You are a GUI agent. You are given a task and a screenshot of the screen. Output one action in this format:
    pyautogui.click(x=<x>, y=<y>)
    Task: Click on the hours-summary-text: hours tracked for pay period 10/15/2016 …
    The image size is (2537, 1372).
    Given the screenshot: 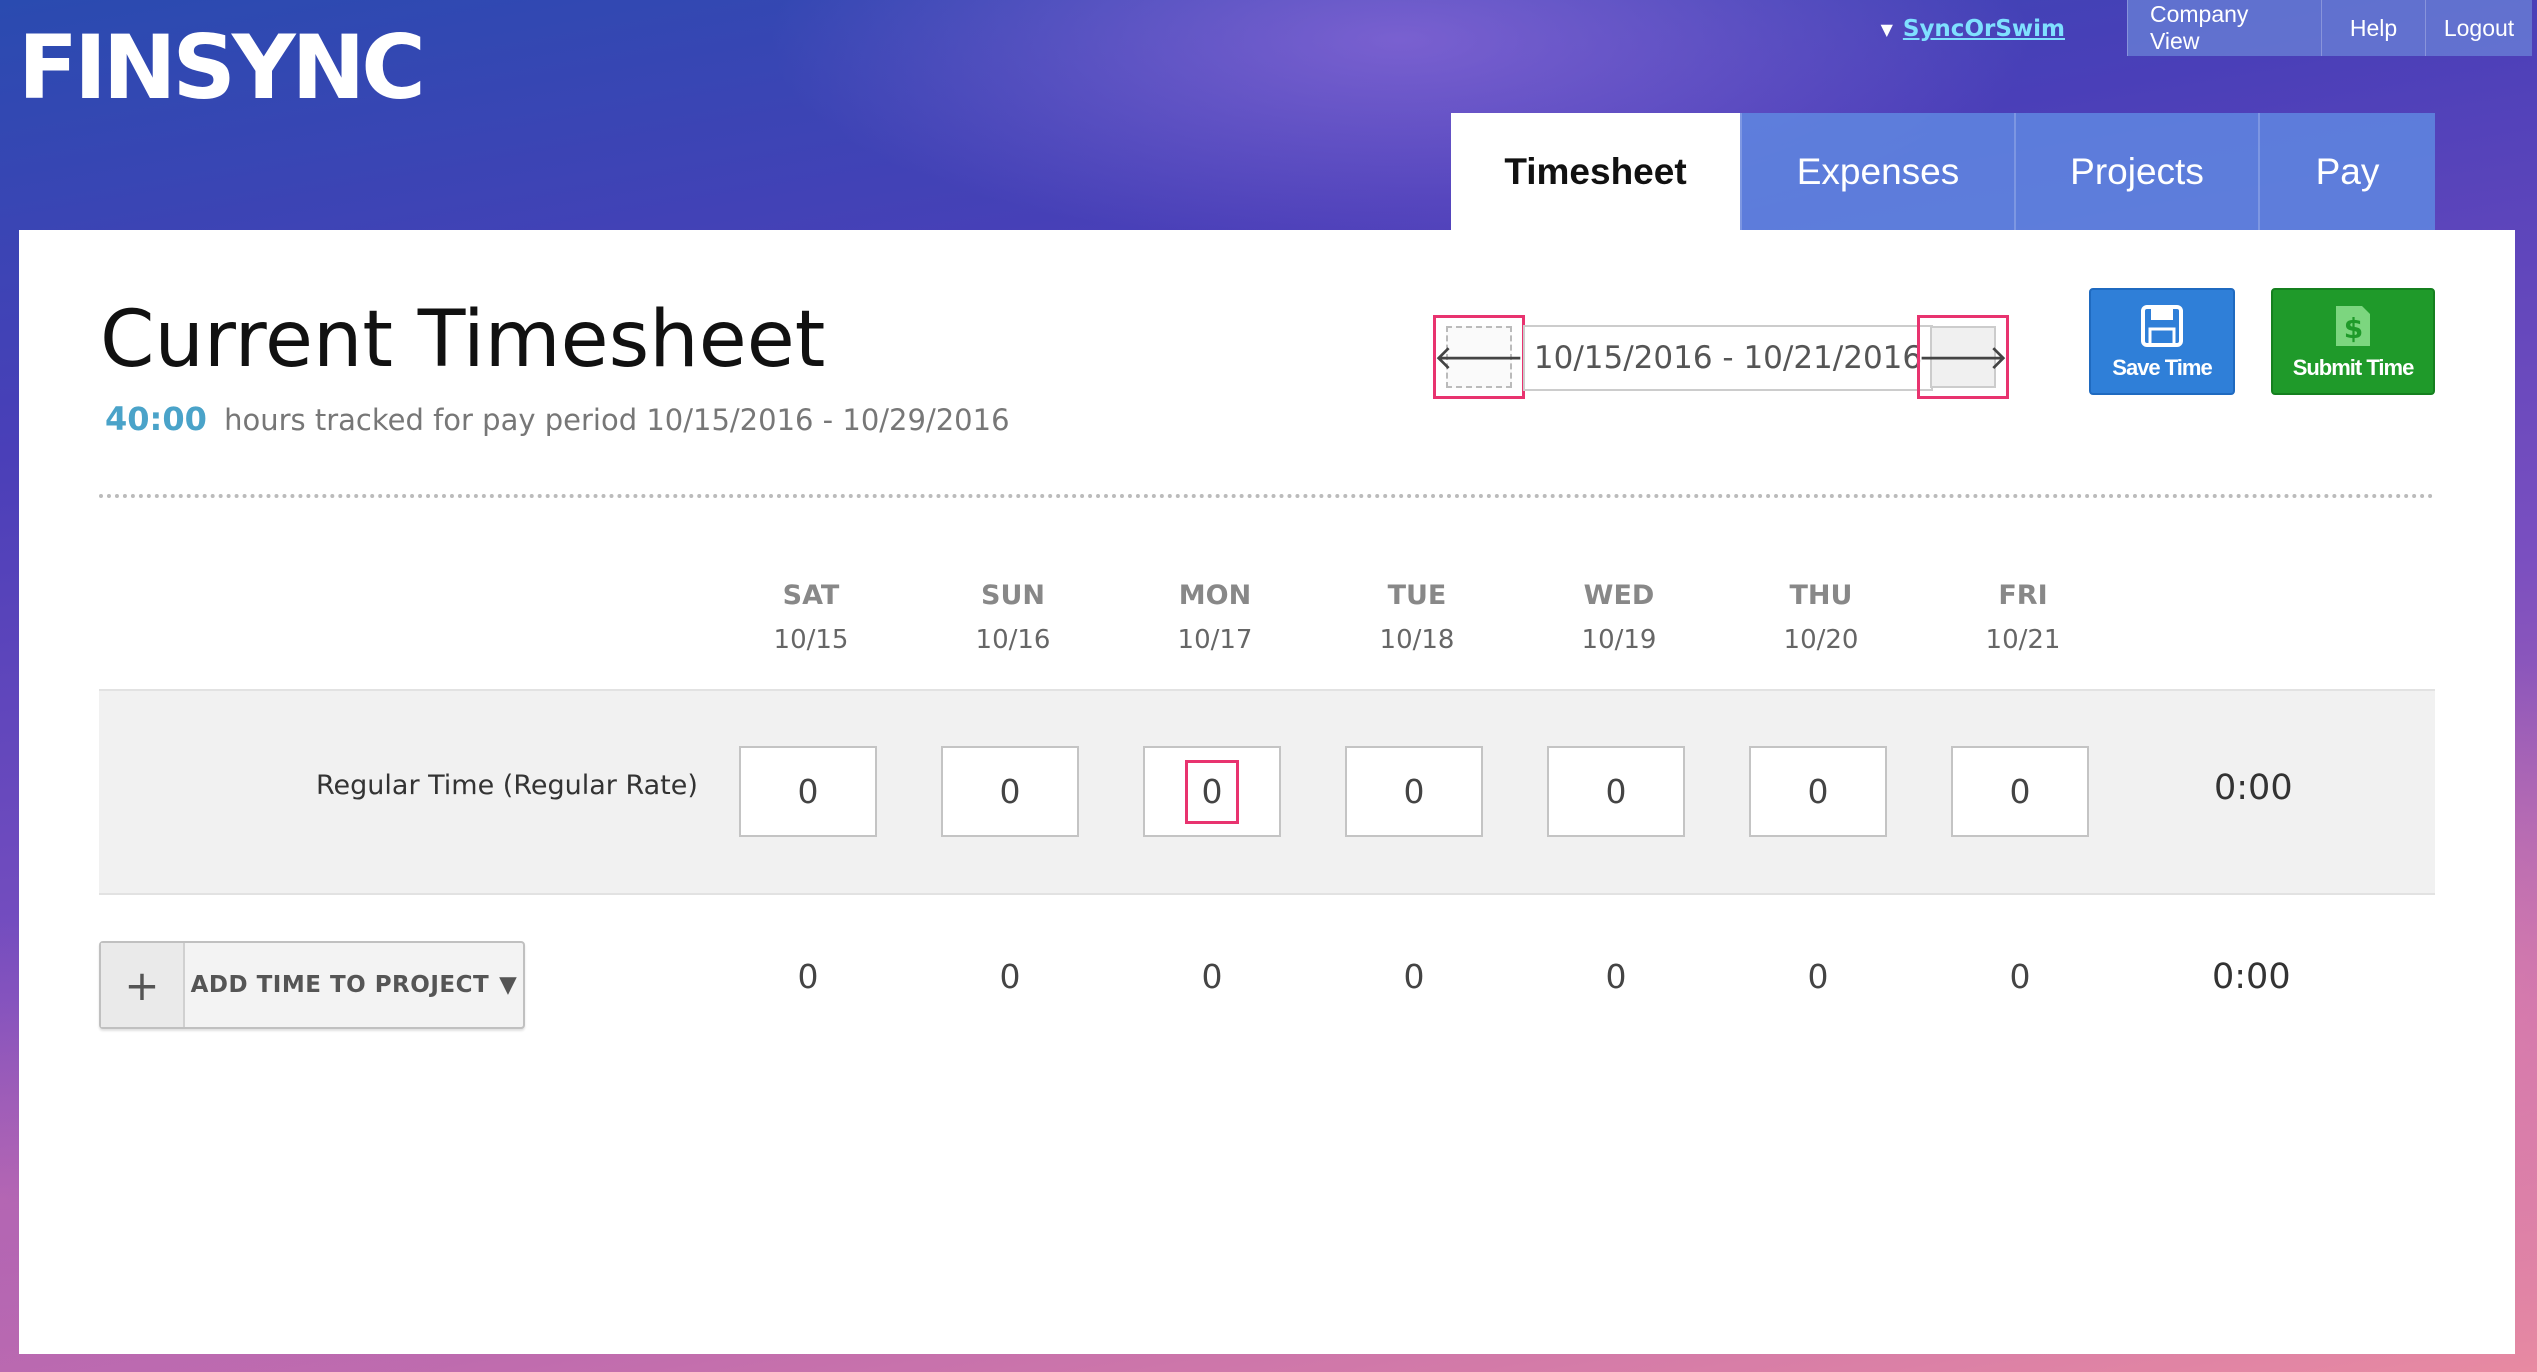 What is the action you would take?
    pyautogui.click(x=617, y=420)
    